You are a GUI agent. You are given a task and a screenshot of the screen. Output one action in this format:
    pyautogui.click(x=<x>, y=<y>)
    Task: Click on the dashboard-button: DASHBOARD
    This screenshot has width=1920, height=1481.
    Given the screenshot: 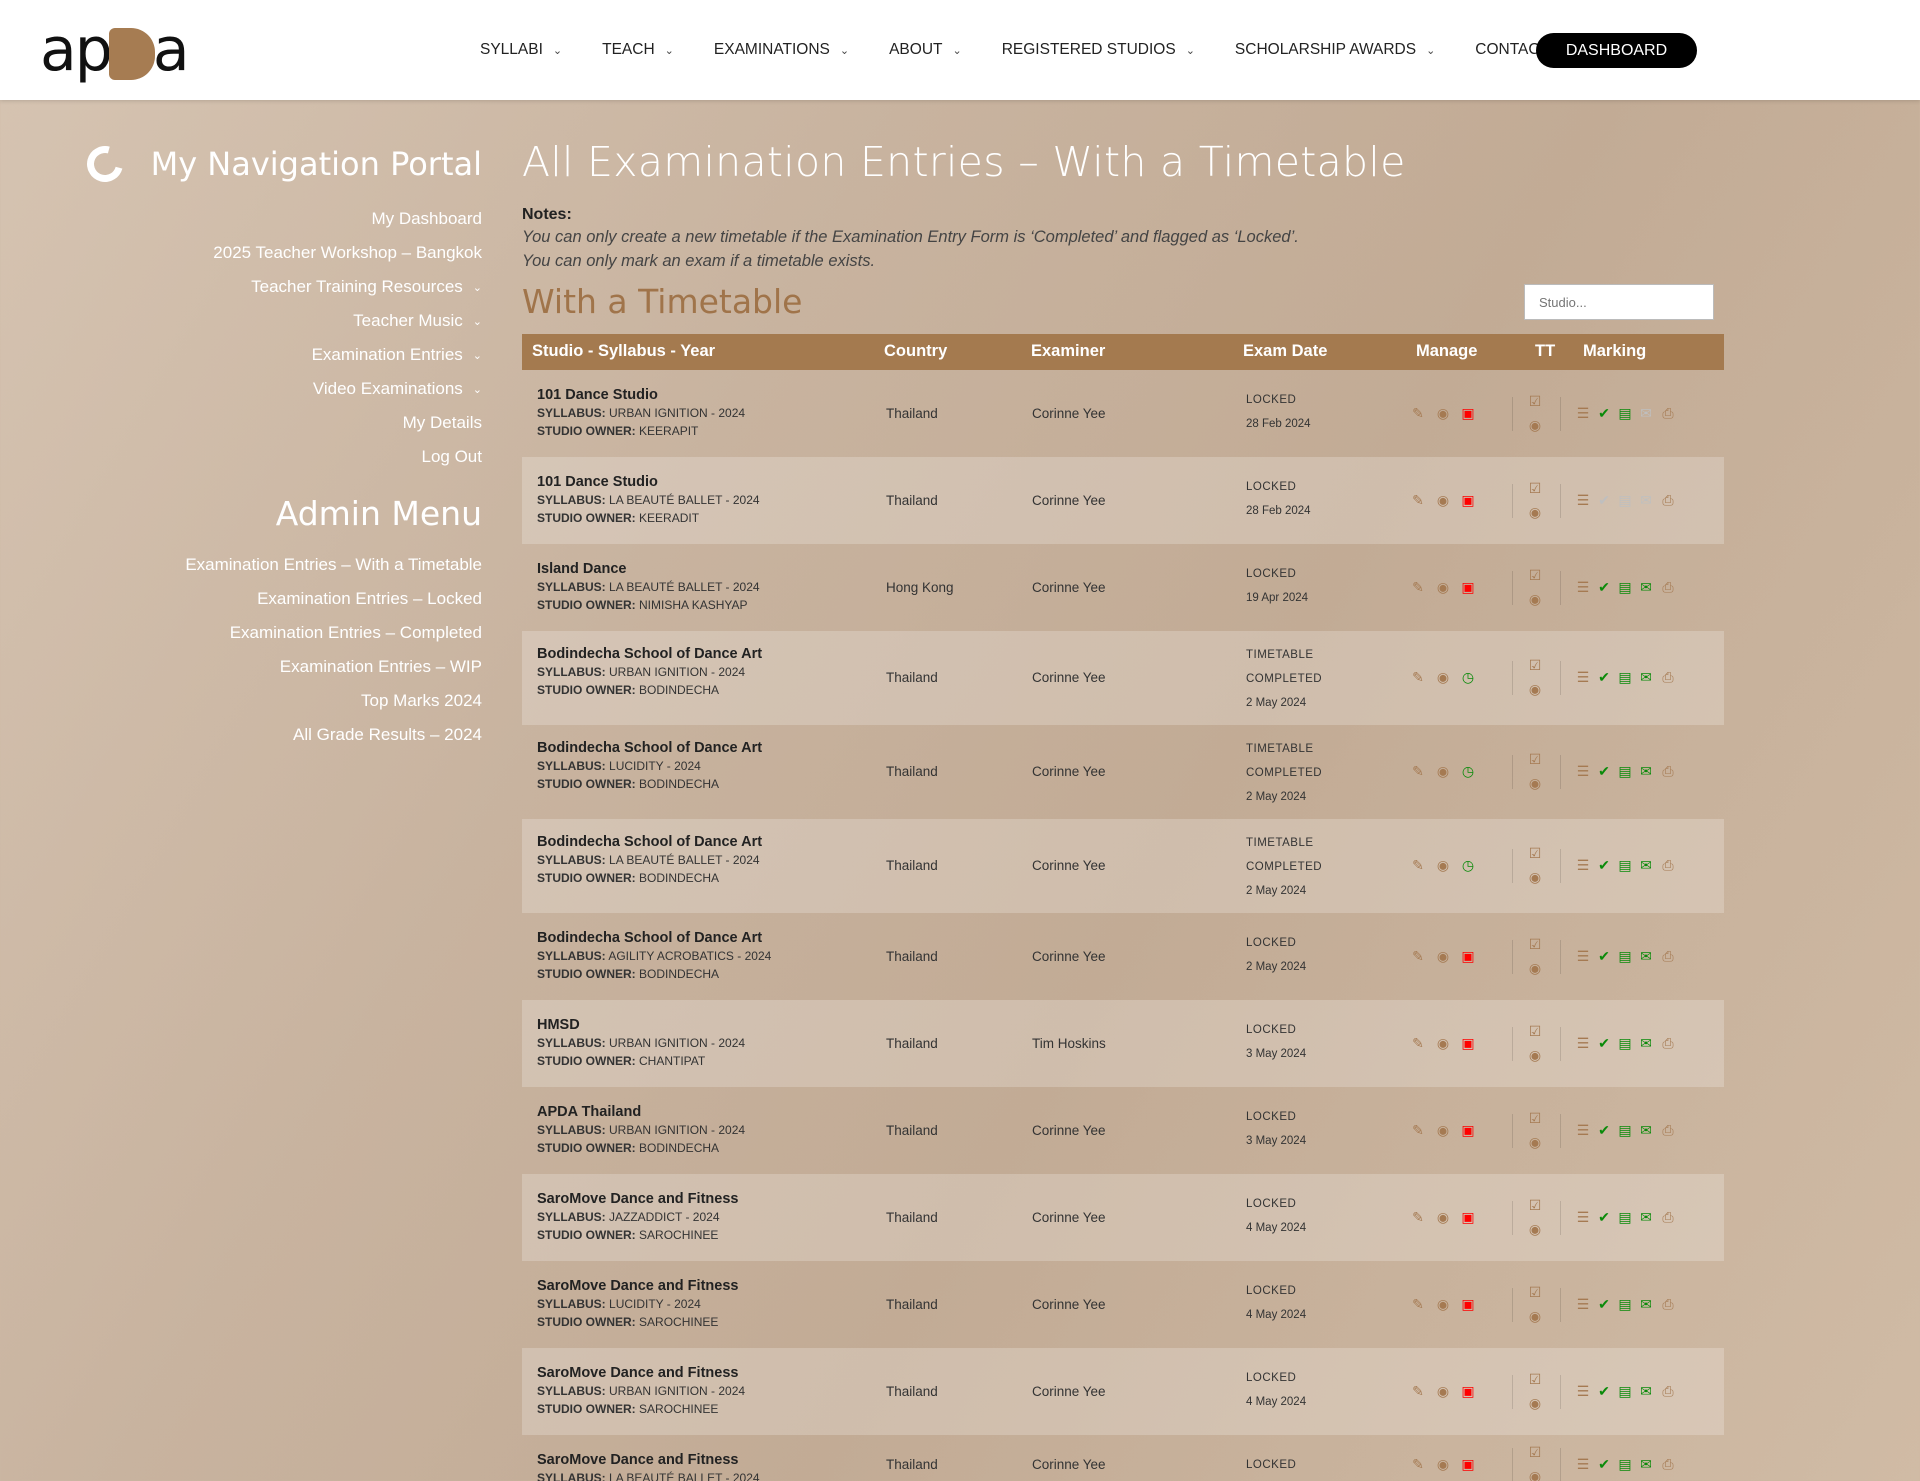 What is the action you would take?
    pyautogui.click(x=1616, y=50)
    